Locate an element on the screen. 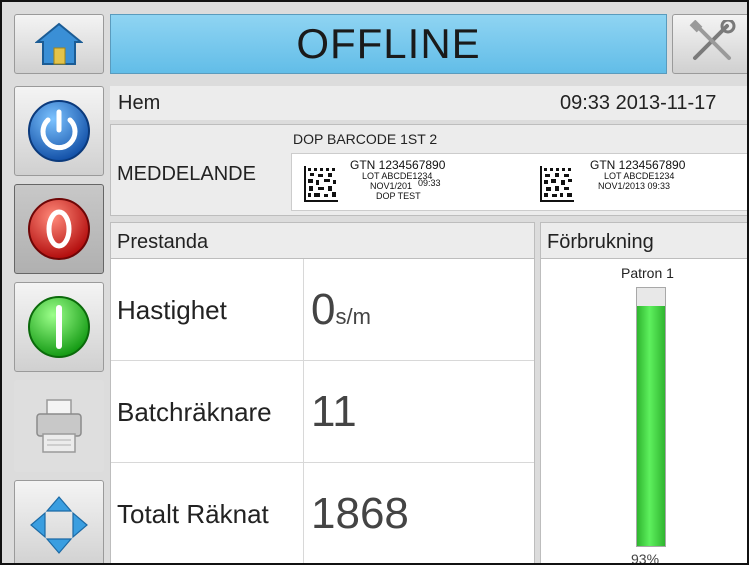 The height and width of the screenshot is (565, 749). power-button is located at coordinates (59, 131).